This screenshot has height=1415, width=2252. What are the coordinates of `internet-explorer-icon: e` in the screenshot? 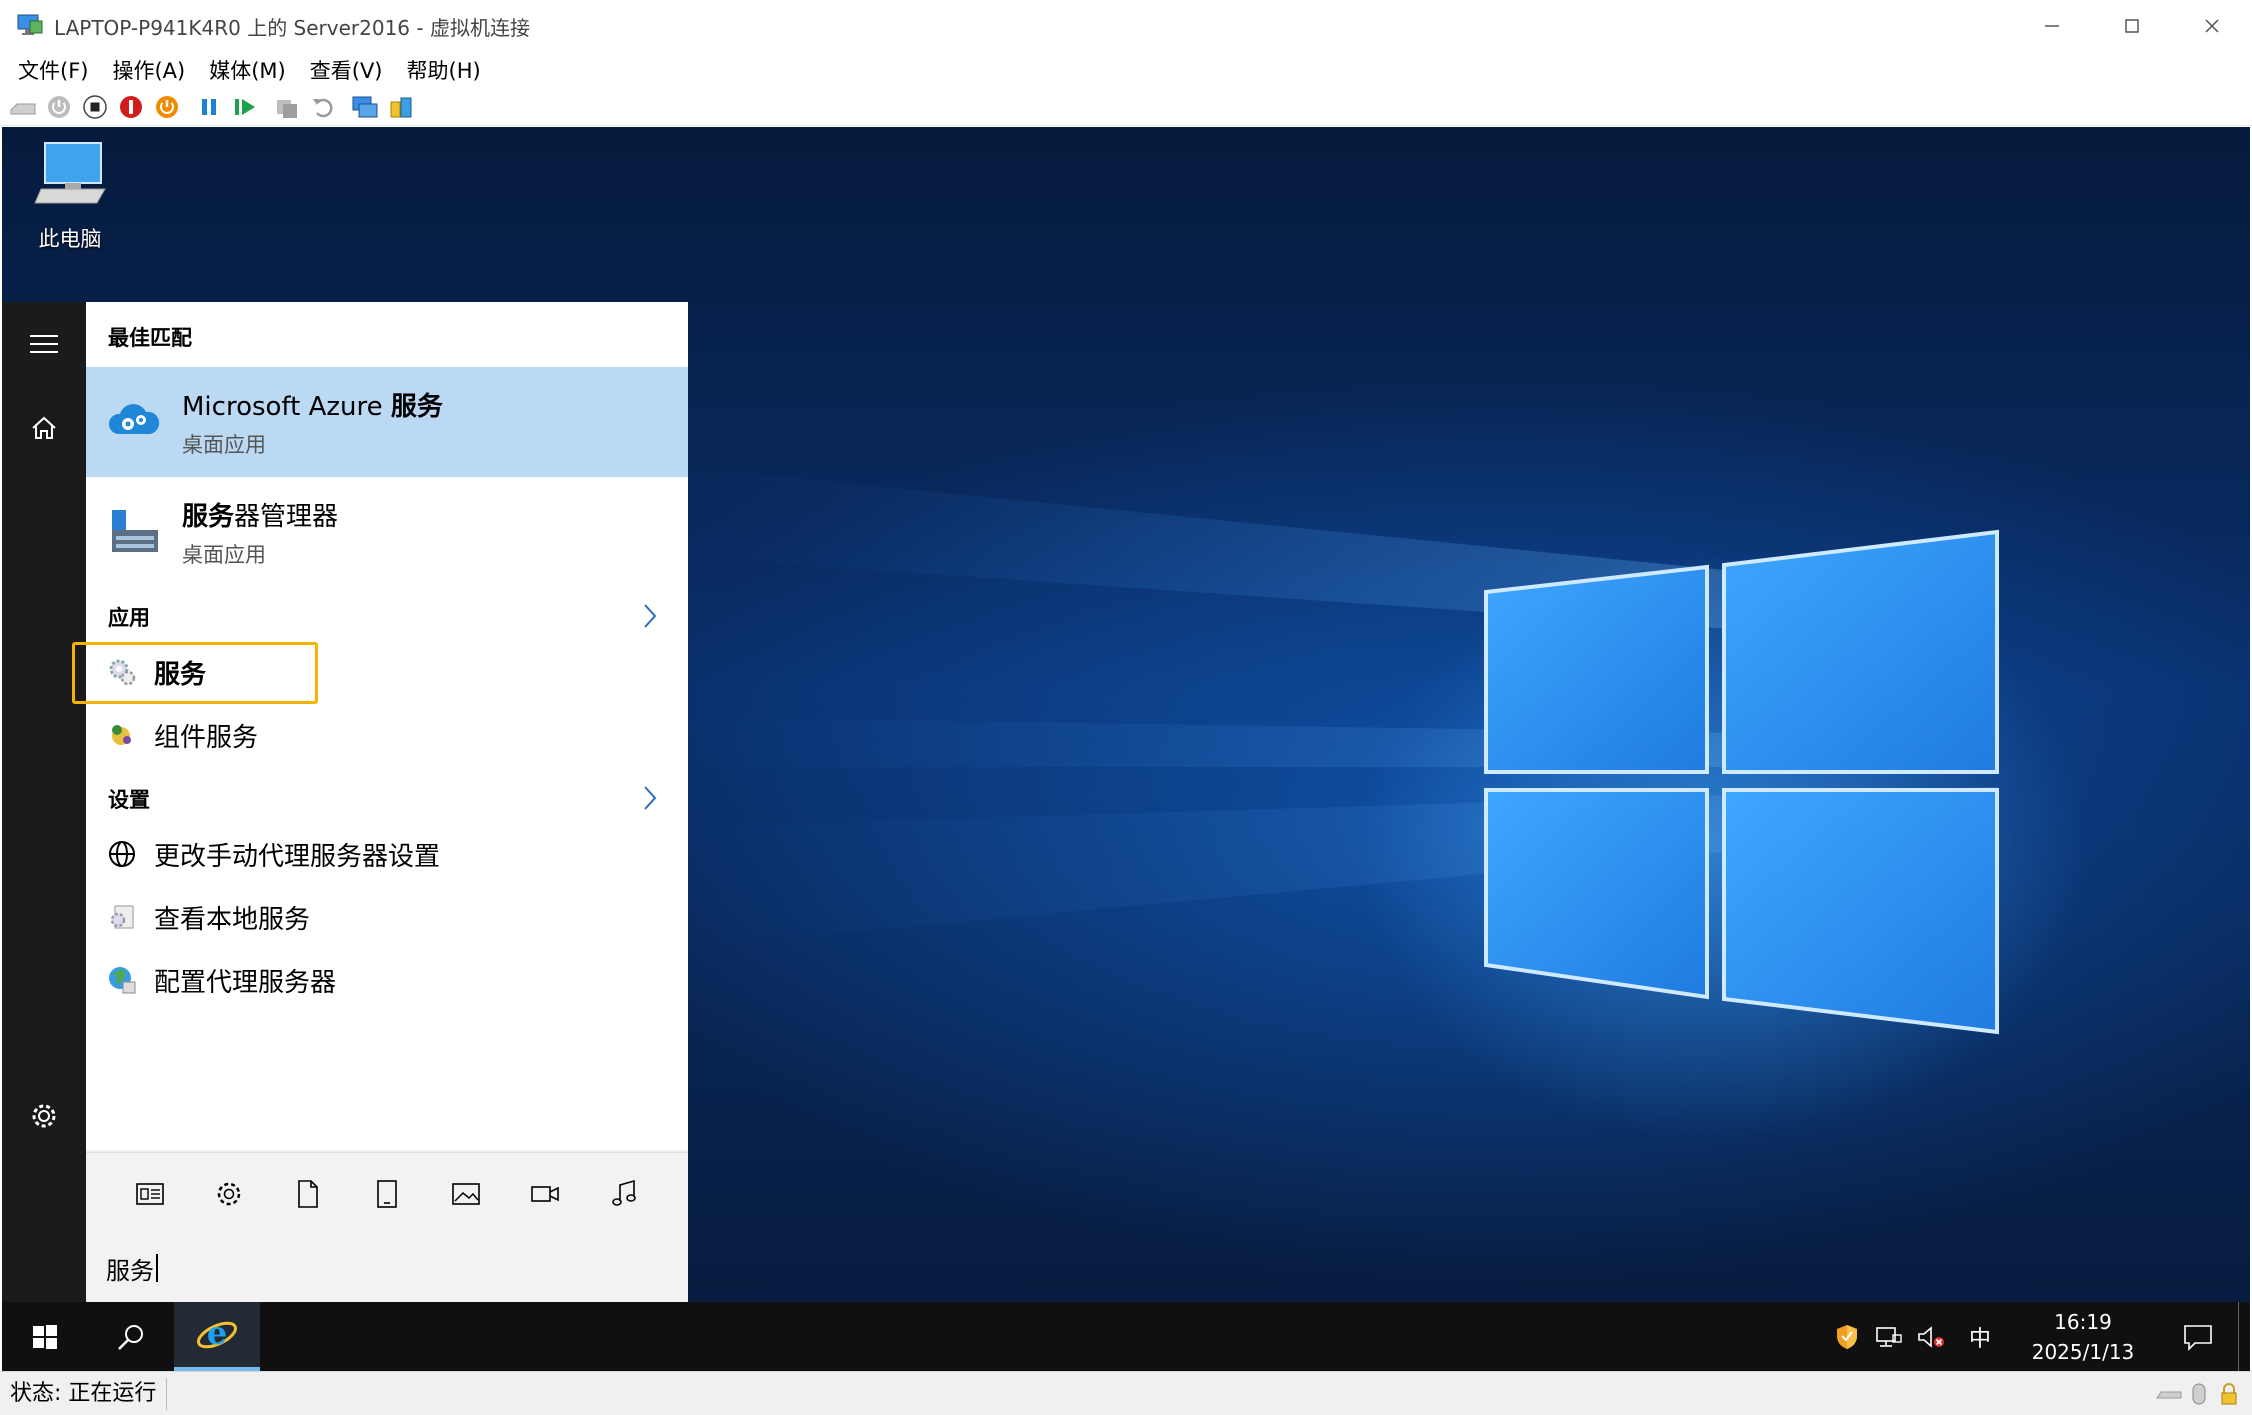 It's located at (217, 1333).